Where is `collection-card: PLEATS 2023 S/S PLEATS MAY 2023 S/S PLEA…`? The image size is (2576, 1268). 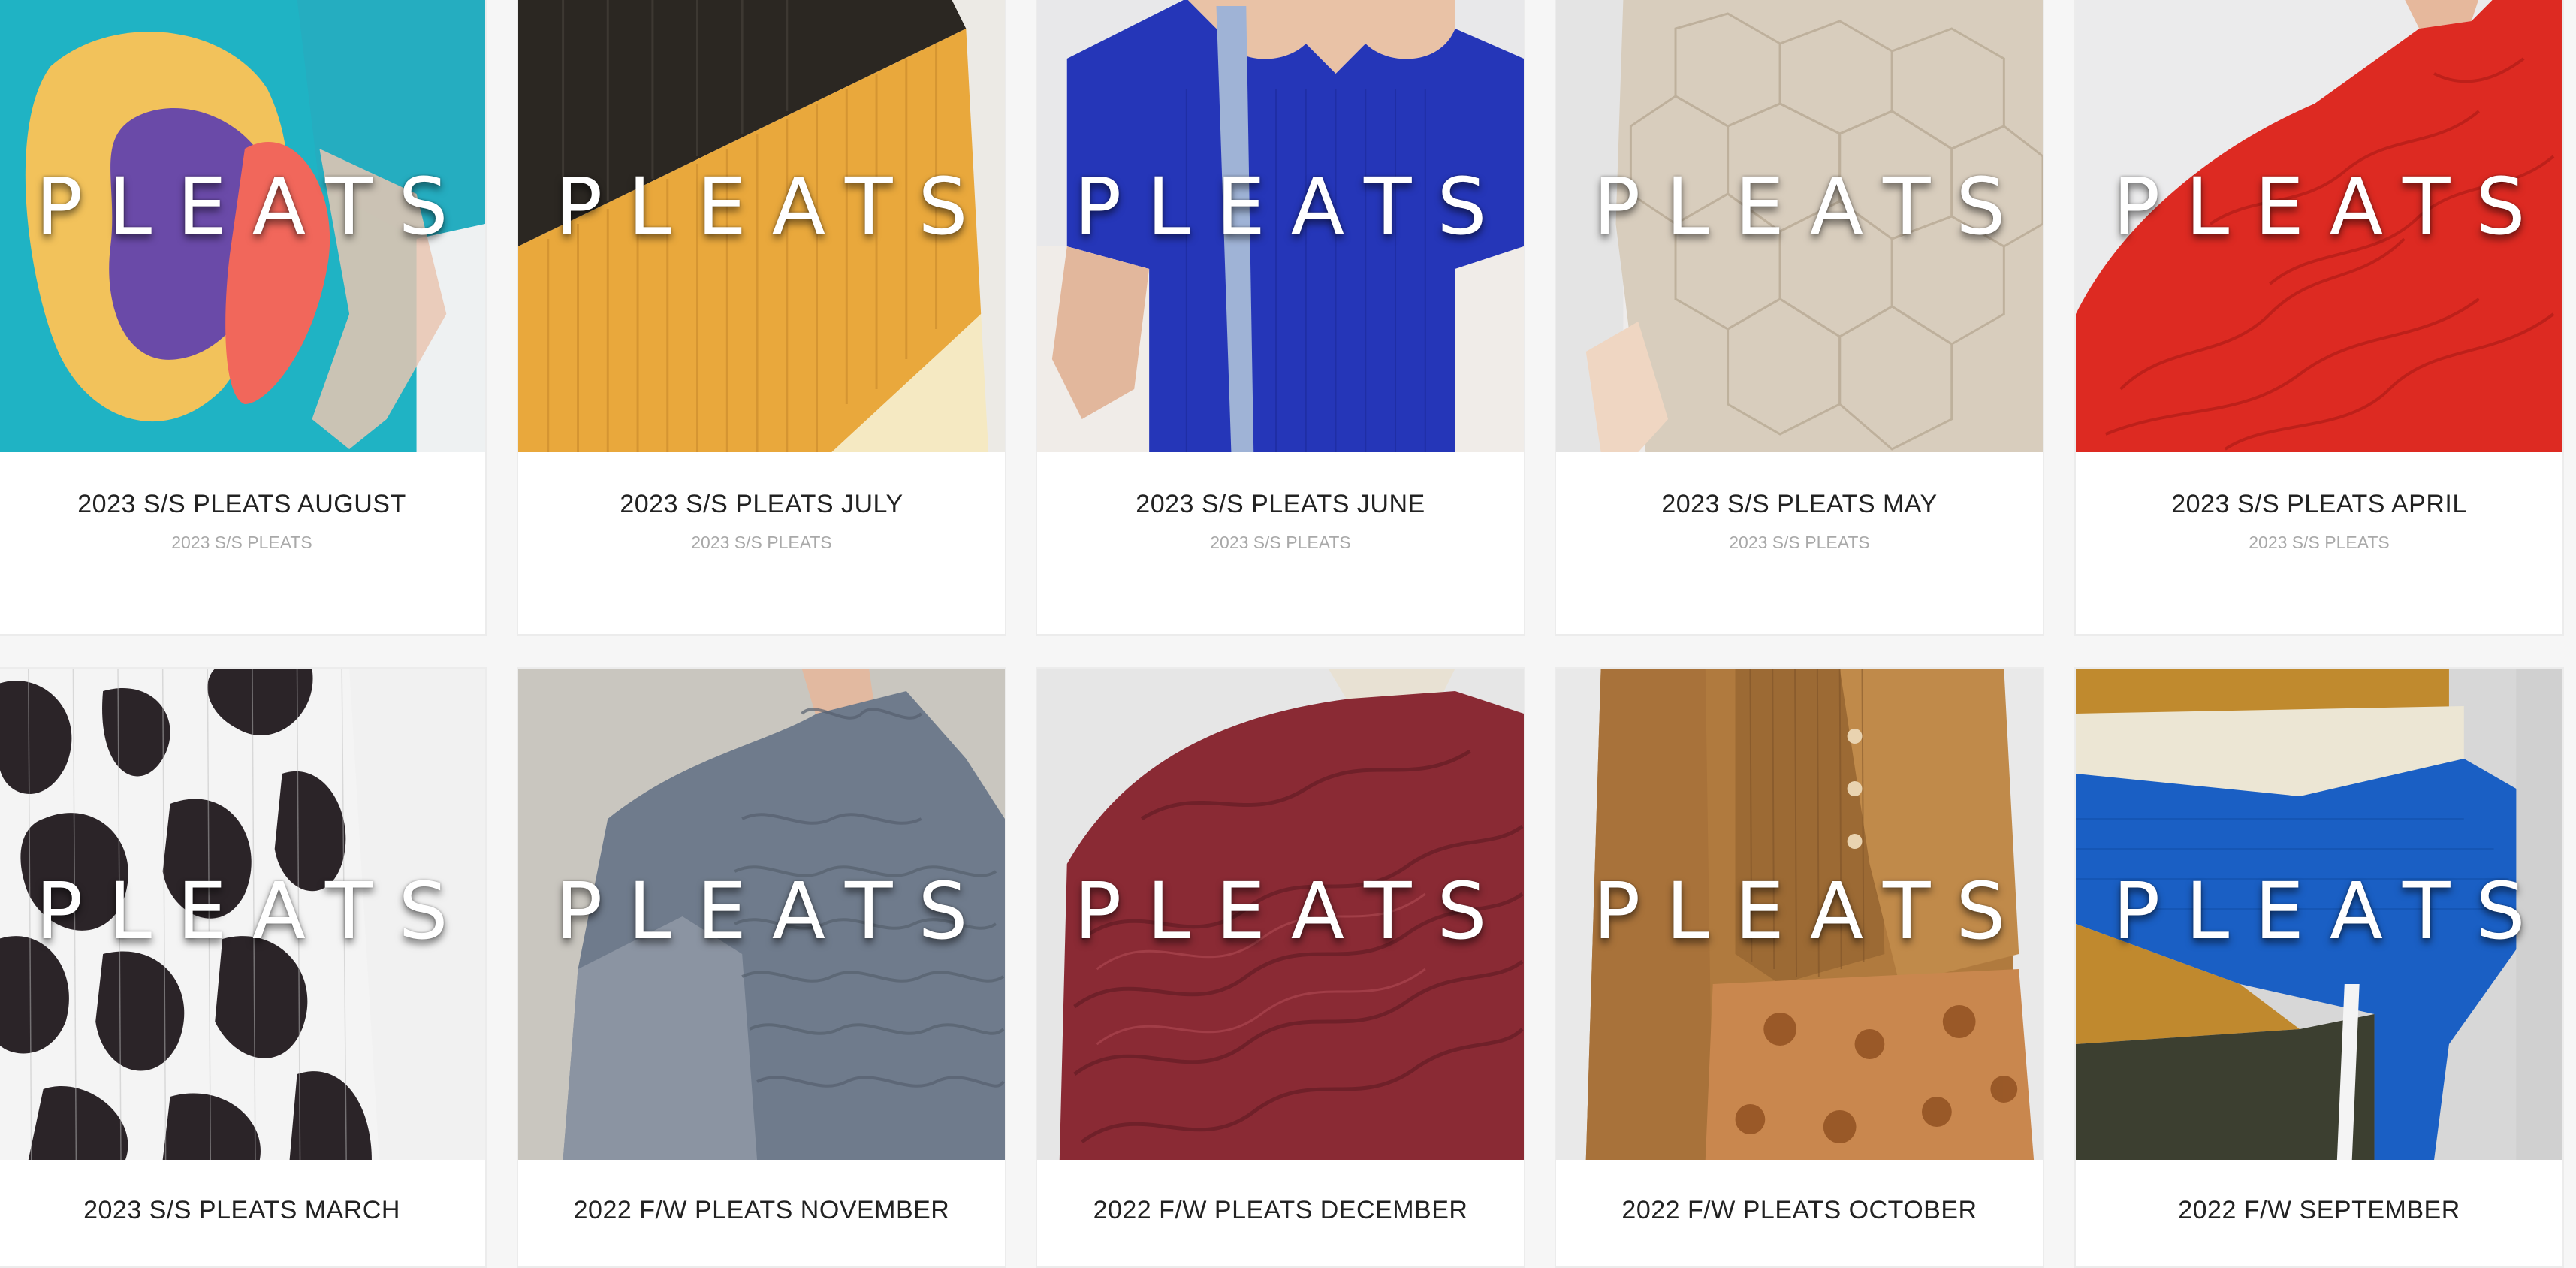
collection-card: PLEATS 2023 S/S PLEATS MAY 2023 S/S PLEA… is located at coordinates (1799, 318).